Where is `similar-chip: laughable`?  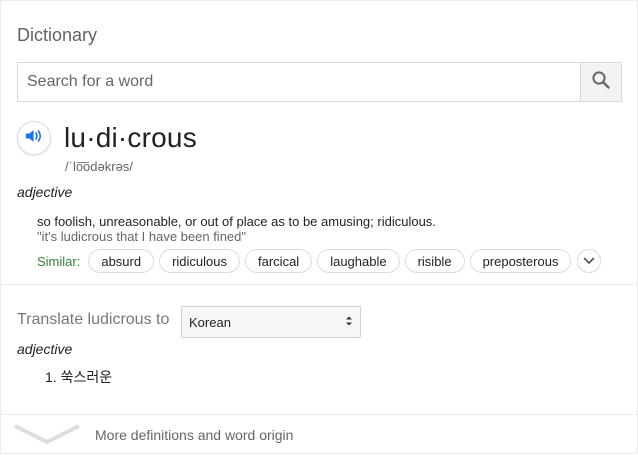
similar-chip: laughable is located at coordinates (358, 261).